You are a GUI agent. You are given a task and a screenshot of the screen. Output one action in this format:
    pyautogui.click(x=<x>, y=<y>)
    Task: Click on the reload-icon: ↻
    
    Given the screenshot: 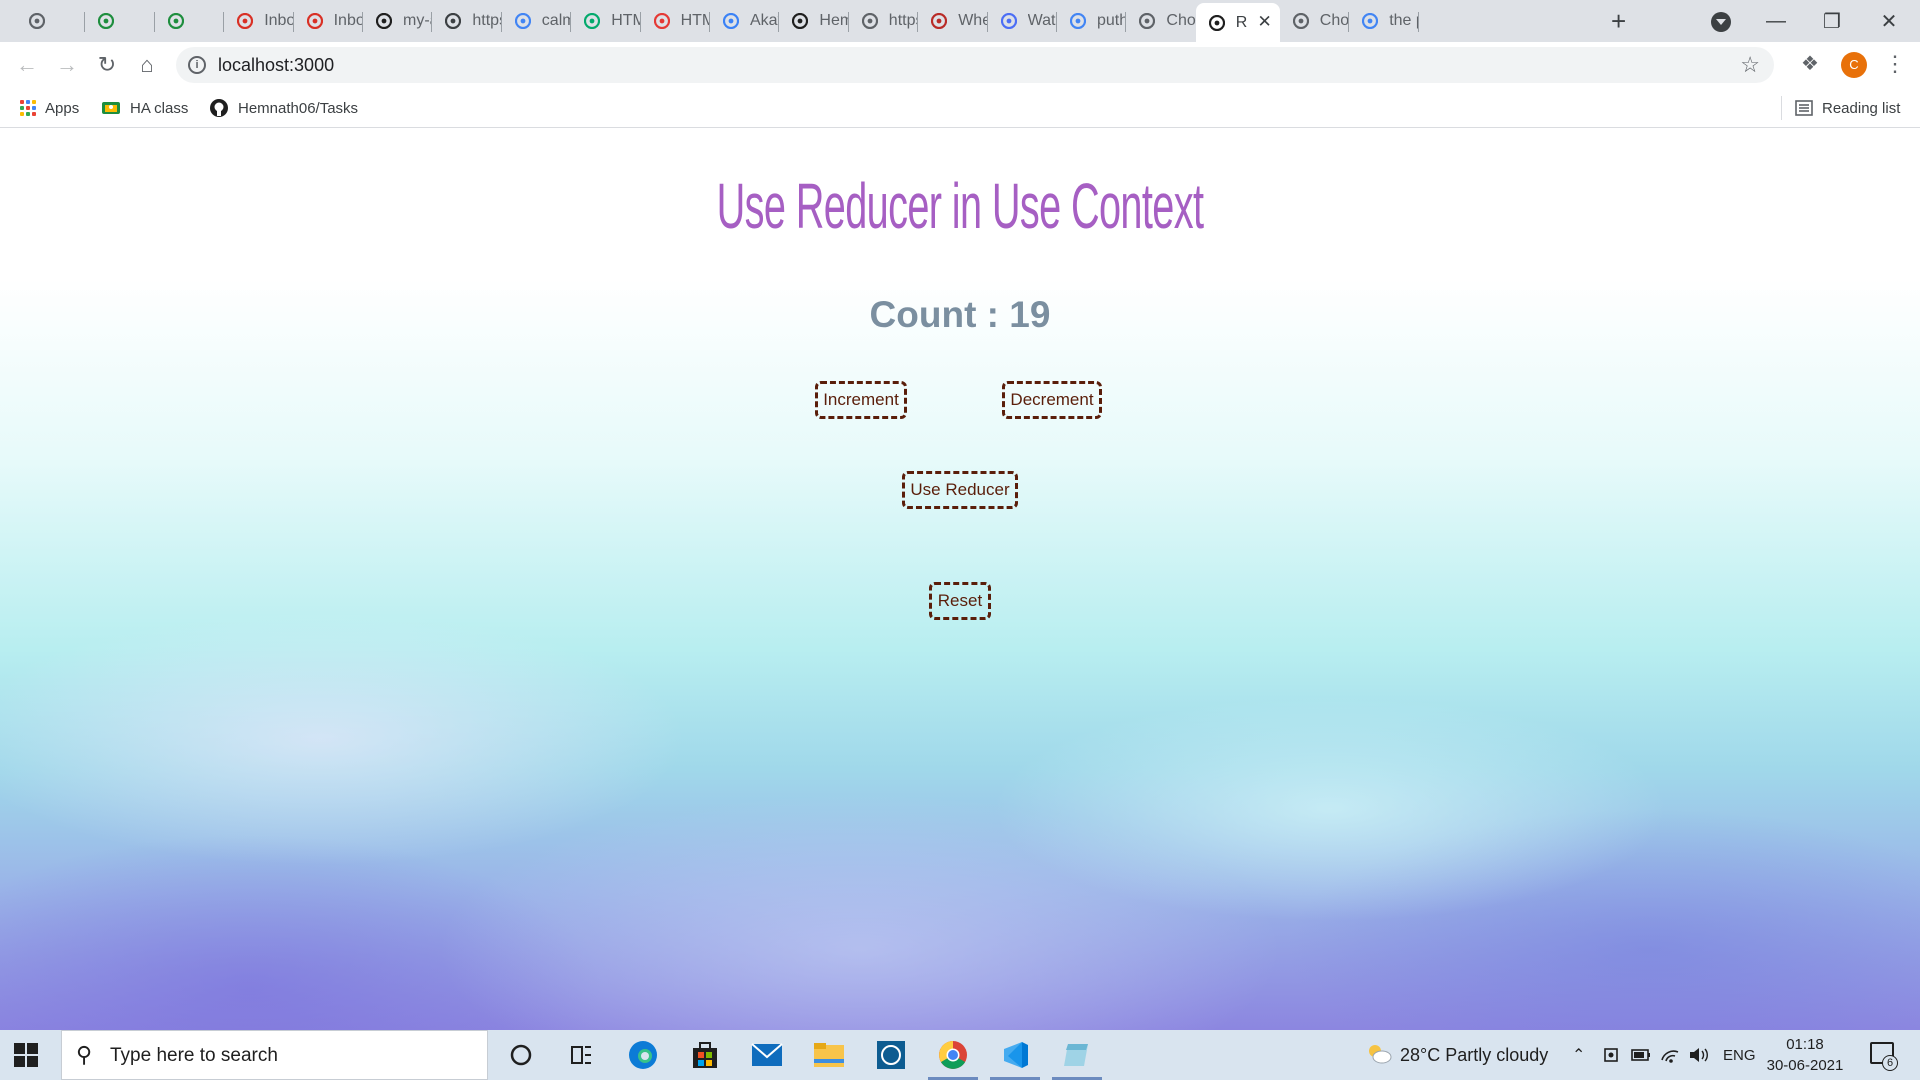 What is the action you would take?
    pyautogui.click(x=107, y=65)
    